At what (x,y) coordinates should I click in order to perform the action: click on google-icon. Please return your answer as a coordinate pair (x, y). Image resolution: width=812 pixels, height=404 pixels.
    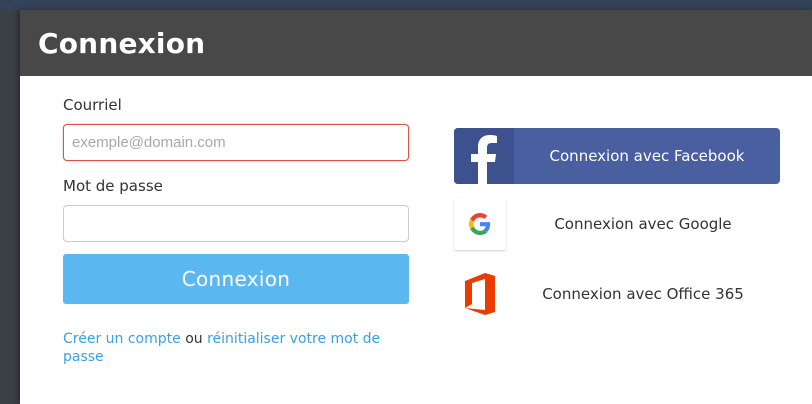
    Looking at the image, I should click on (480, 224).